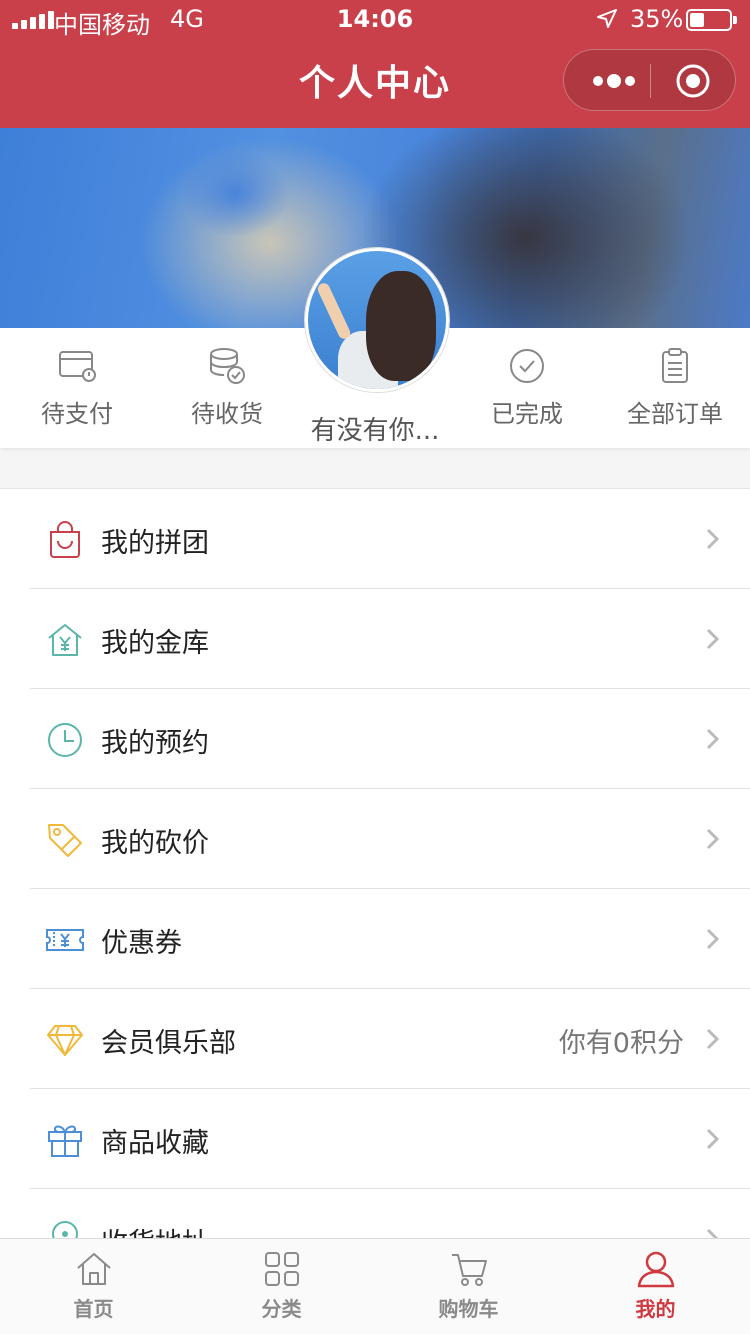 The width and height of the screenshot is (750, 1334). I want to click on shopping-bag-icon, so click(65, 539).